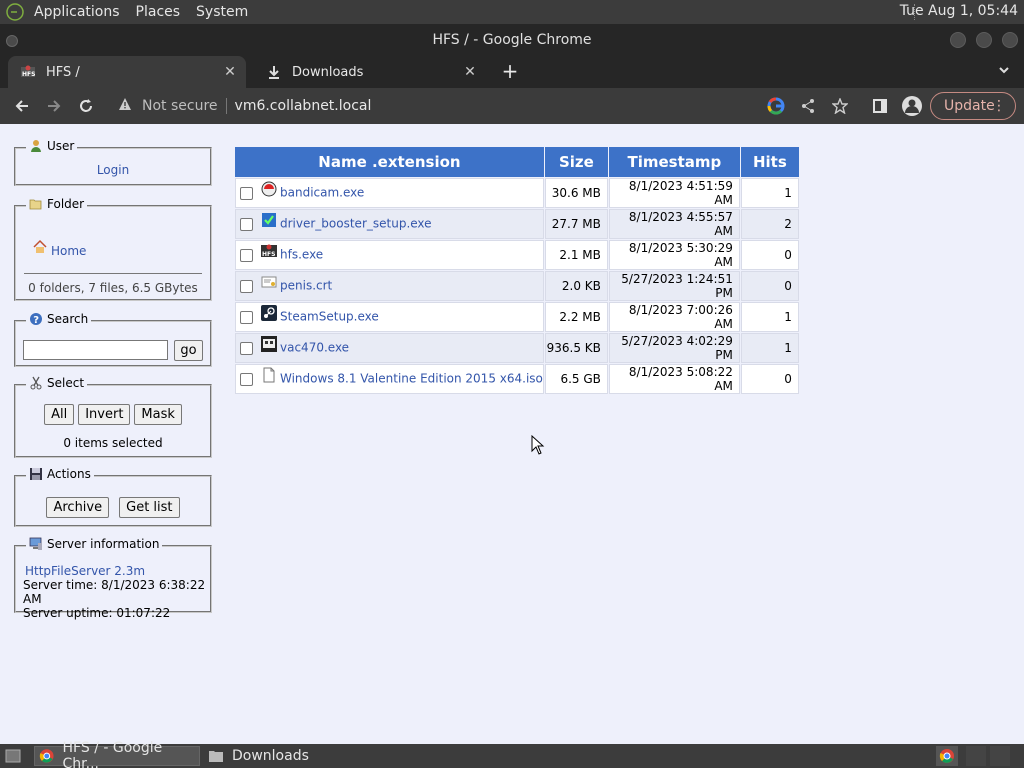  I want to click on file-timestamp-cell: 8/1/2023 7:00:26 AM, so click(674, 317).